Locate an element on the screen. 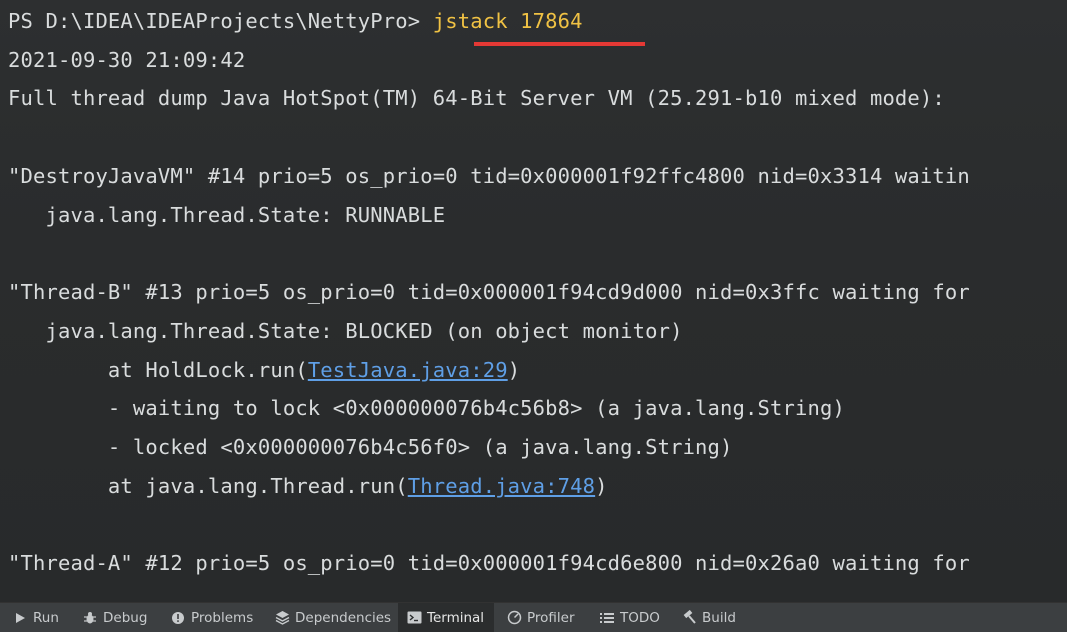 The image size is (1067, 632). thread-state-runnable-line: java.lang.Thread.State: RUNNABLE is located at coordinates (227, 215).